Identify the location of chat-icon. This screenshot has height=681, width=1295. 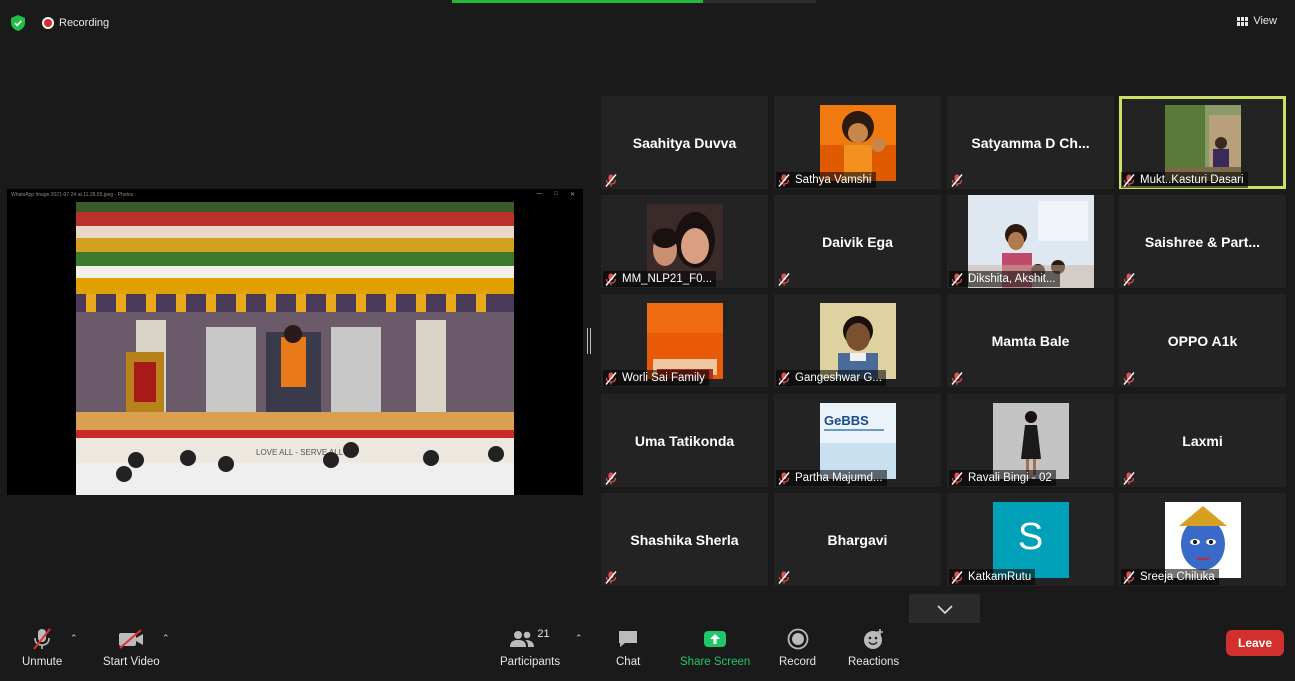
(628, 639).